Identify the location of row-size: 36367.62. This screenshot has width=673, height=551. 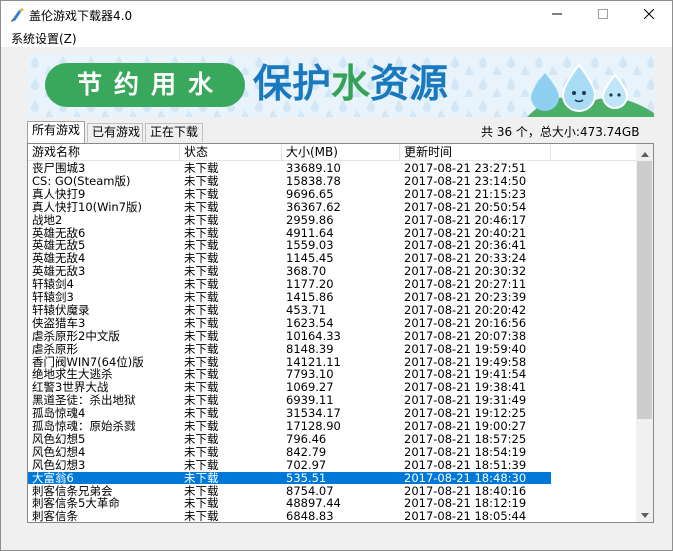
(313, 206).